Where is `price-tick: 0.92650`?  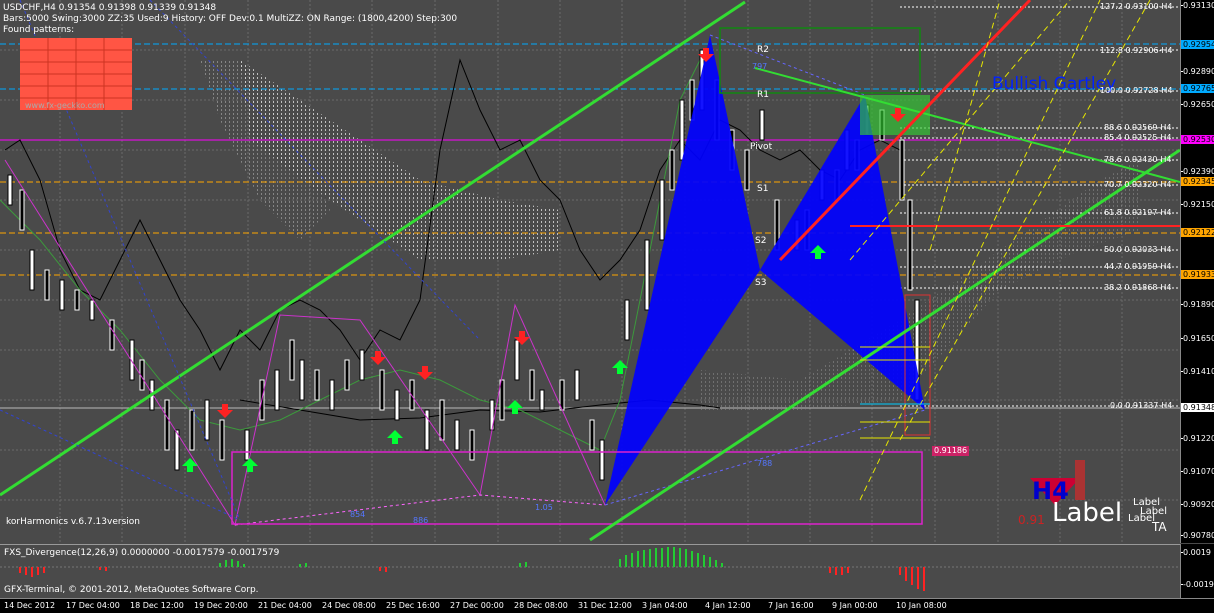
price-tick: 0.92650 is located at coordinates (1197, 104).